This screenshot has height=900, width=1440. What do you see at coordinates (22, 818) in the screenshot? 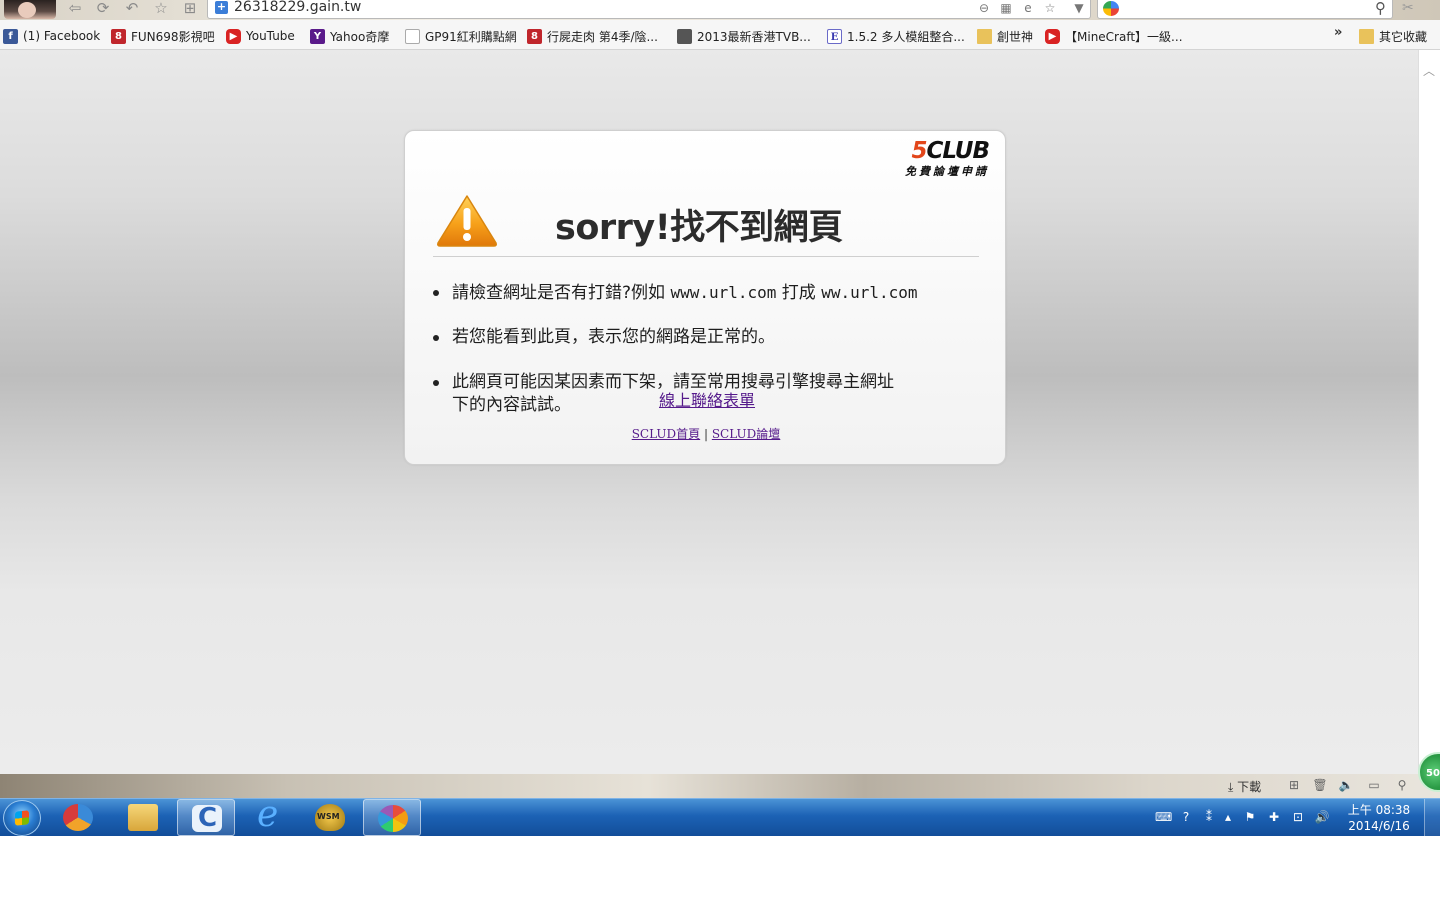
I see `start-button` at bounding box center [22, 818].